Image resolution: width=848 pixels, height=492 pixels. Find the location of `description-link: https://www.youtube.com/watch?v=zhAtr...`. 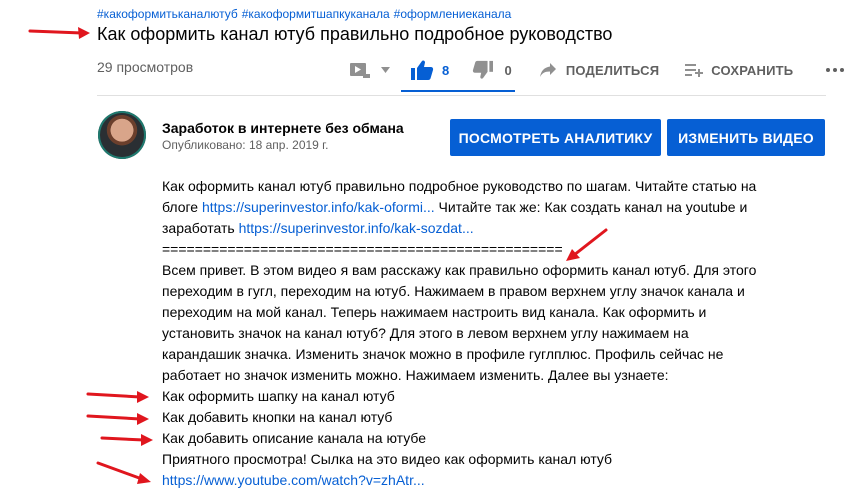

description-link: https://www.youtube.com/watch?v=zhAtr... is located at coordinates (293, 480).